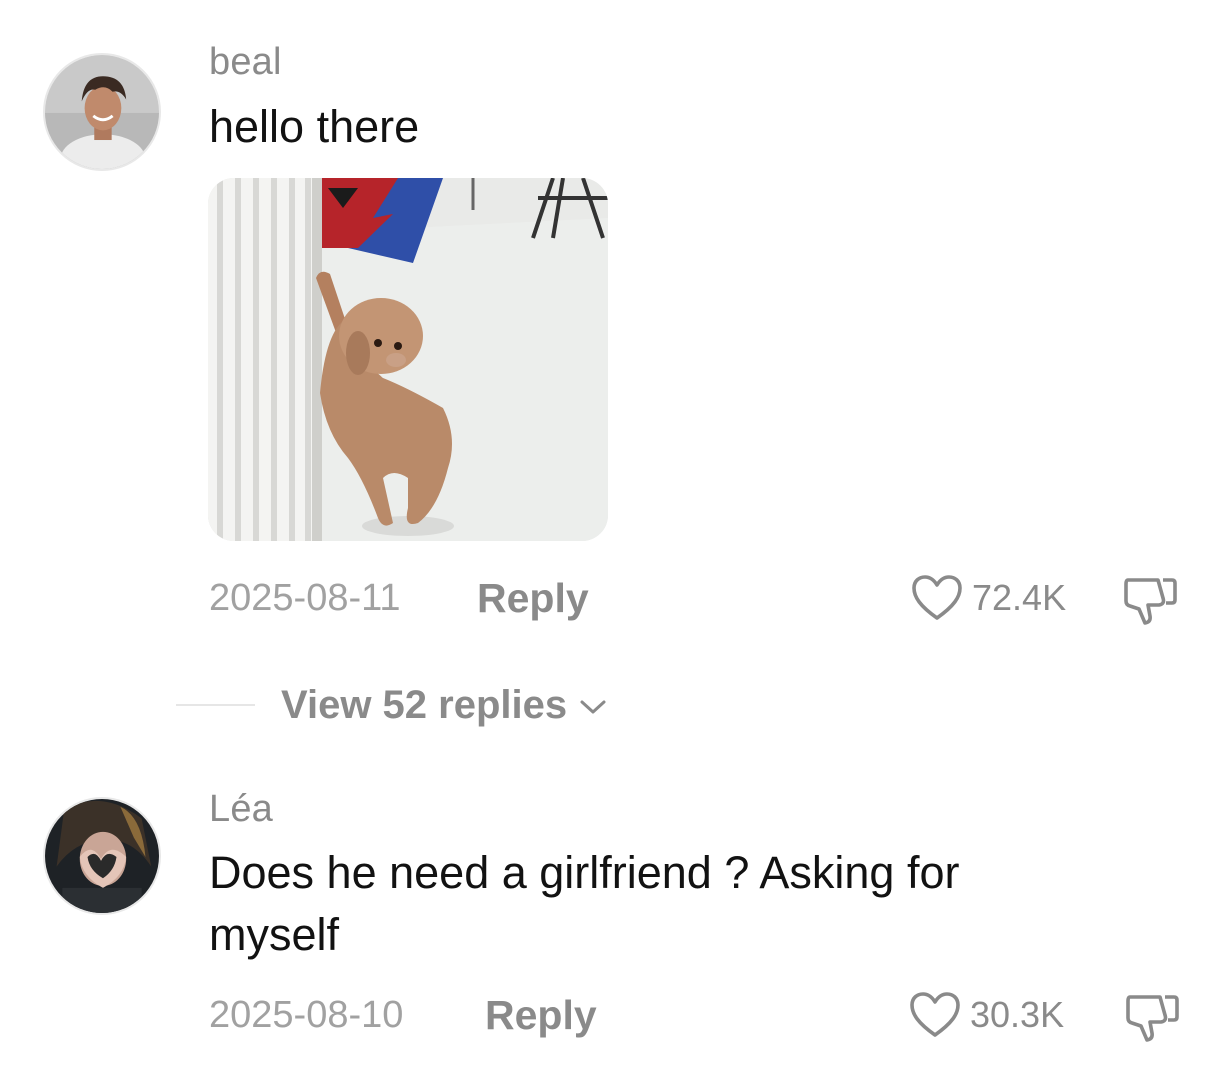 This screenshot has height=1071, width=1224. I want to click on dog-image, so click(408, 359).